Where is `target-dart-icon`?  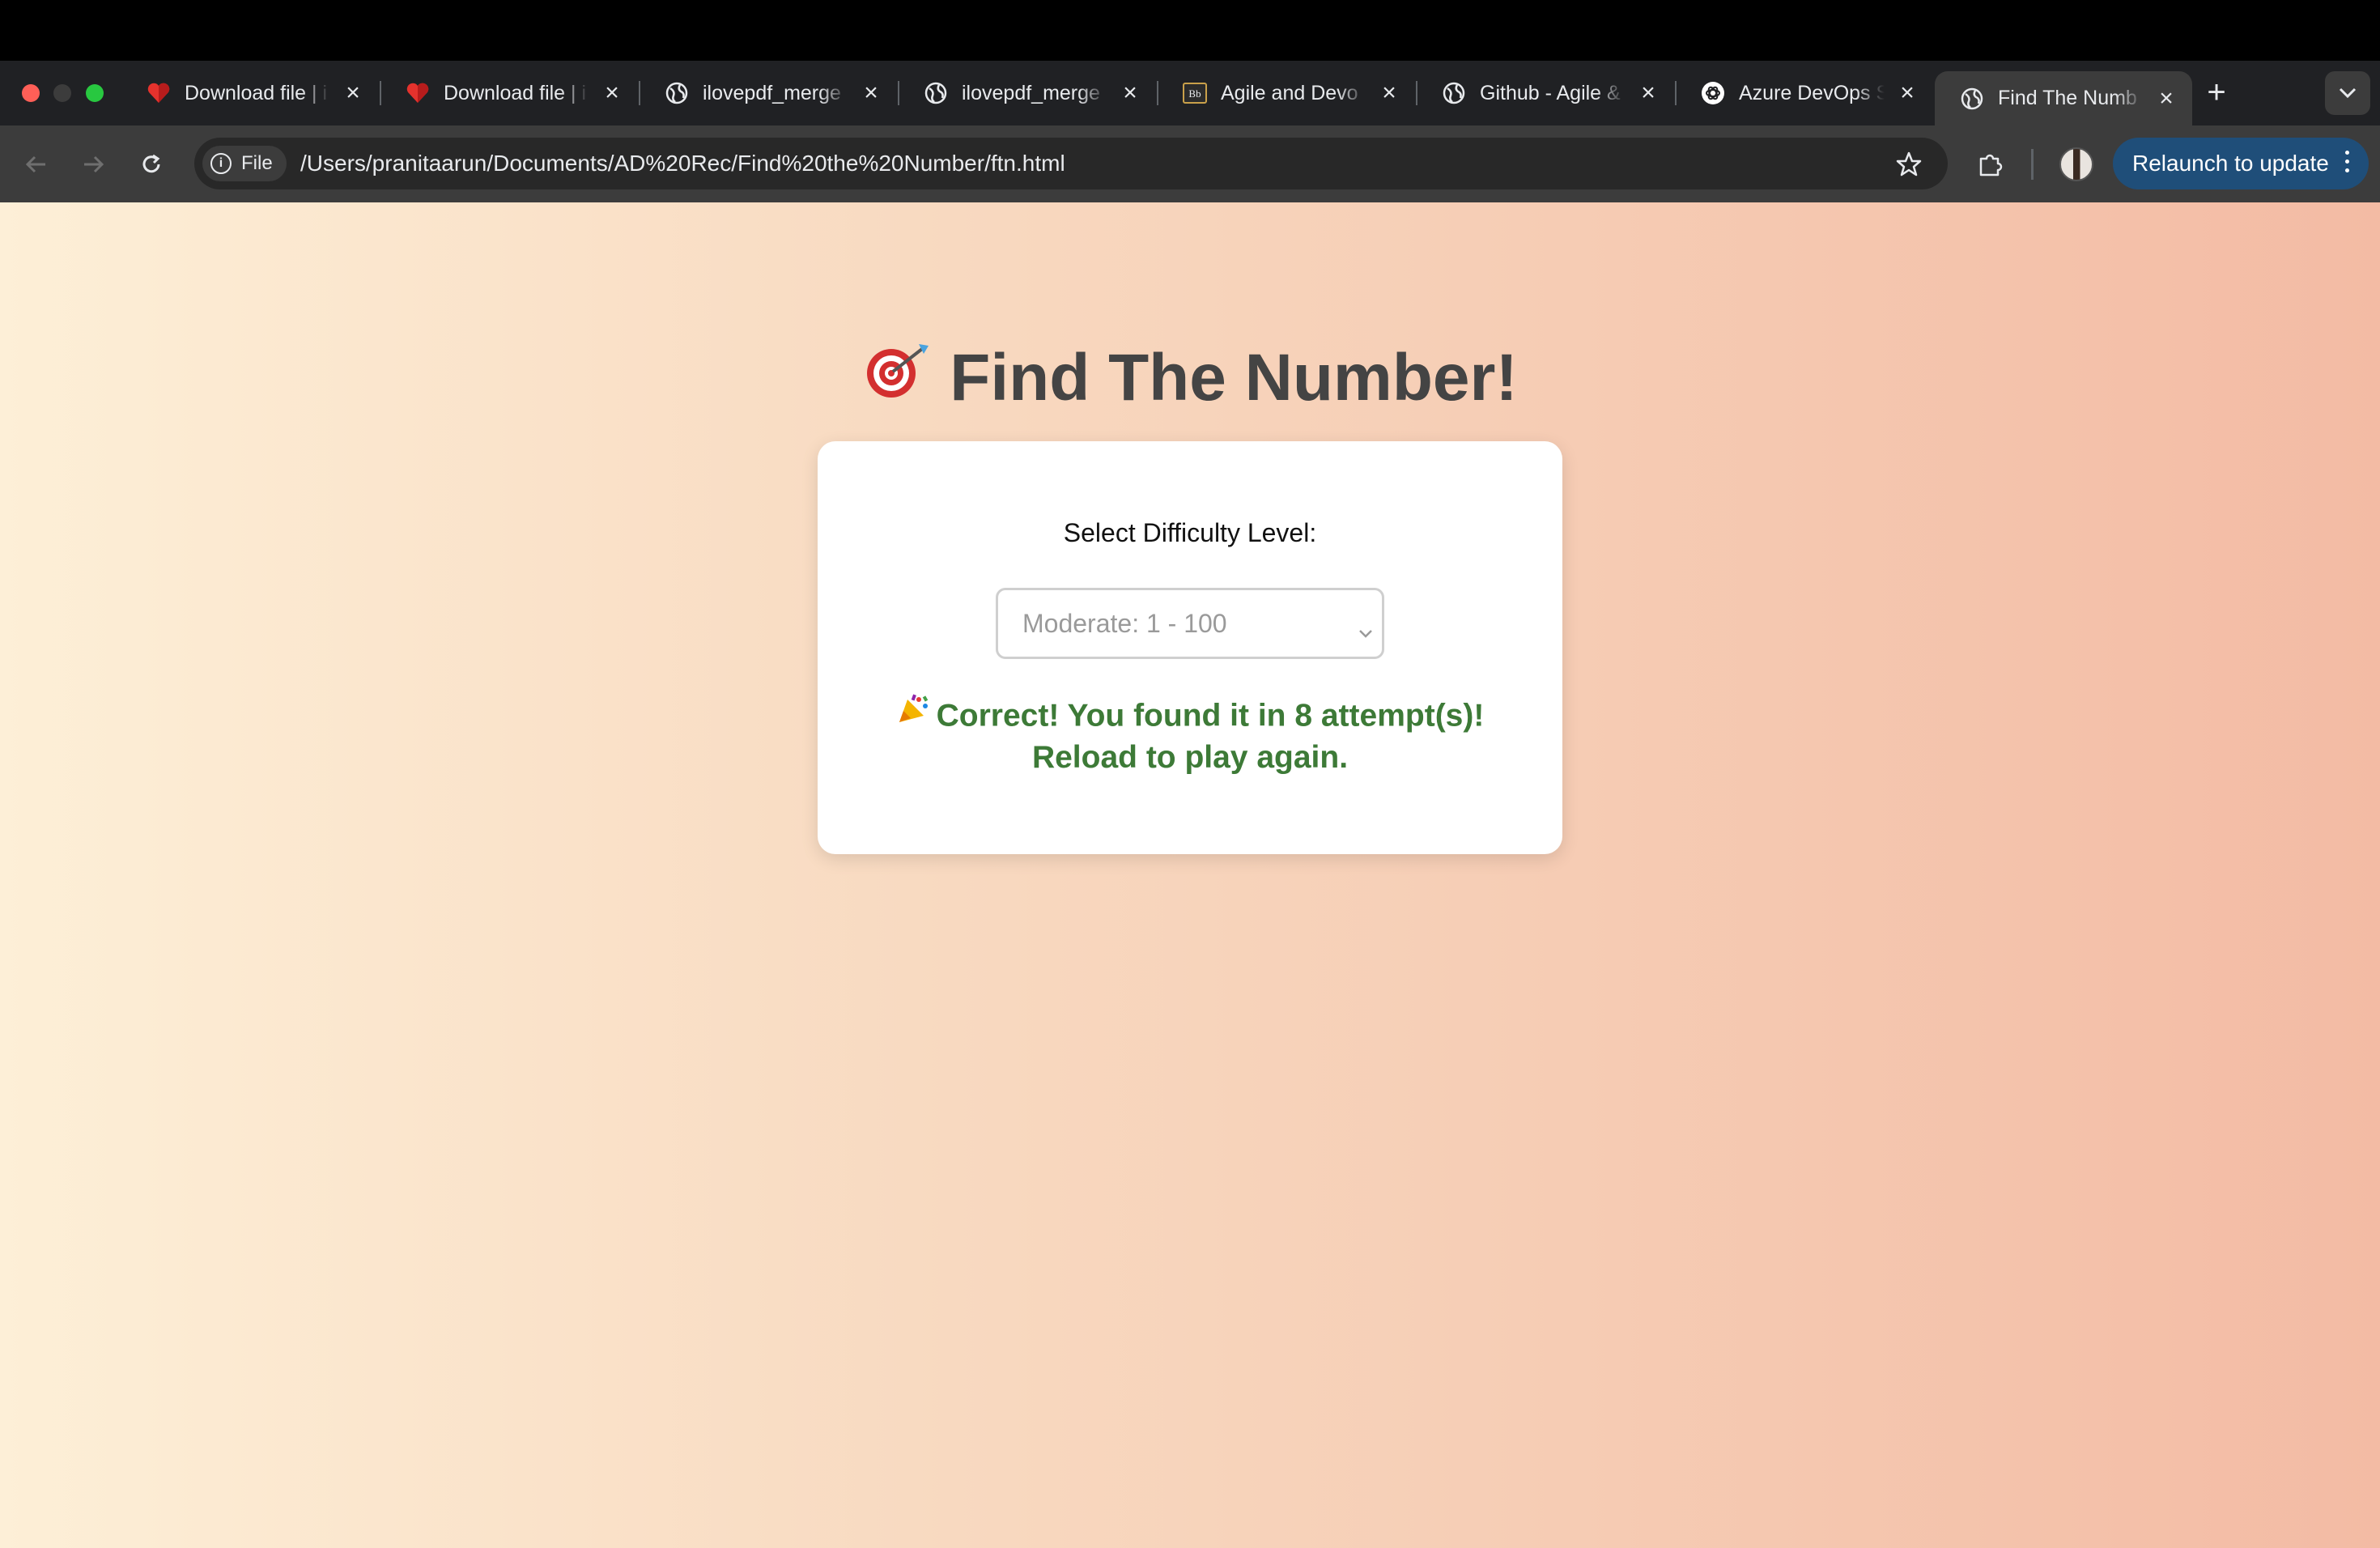 target-dart-icon is located at coordinates (897, 377).